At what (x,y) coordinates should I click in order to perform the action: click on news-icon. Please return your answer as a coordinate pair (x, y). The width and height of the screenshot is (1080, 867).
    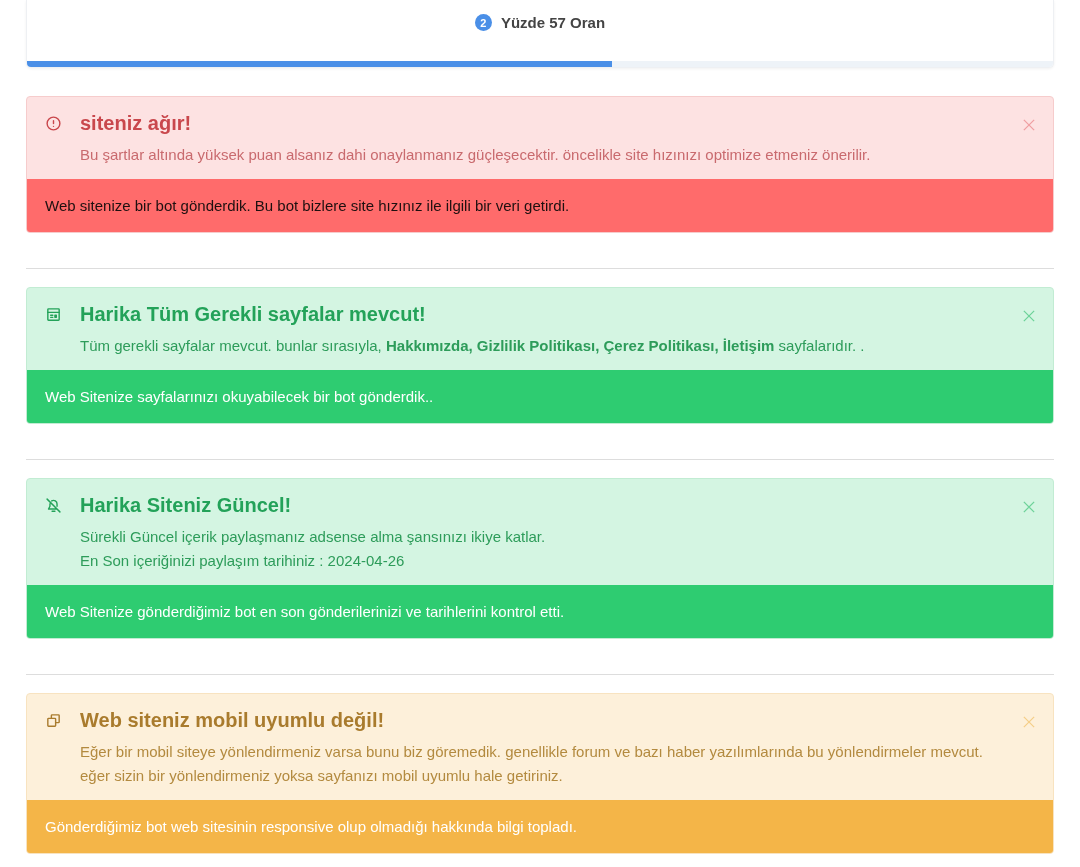
    Looking at the image, I should click on (53, 314).